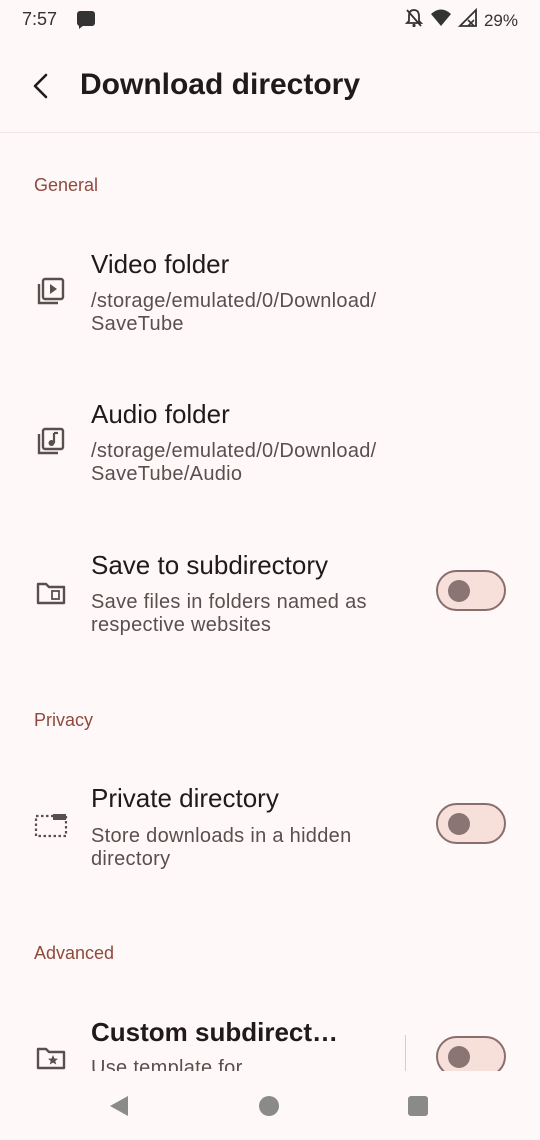 The height and width of the screenshot is (1140, 540). I want to click on audio-folder-path-line2: SaveTube/Audio, so click(167, 474).